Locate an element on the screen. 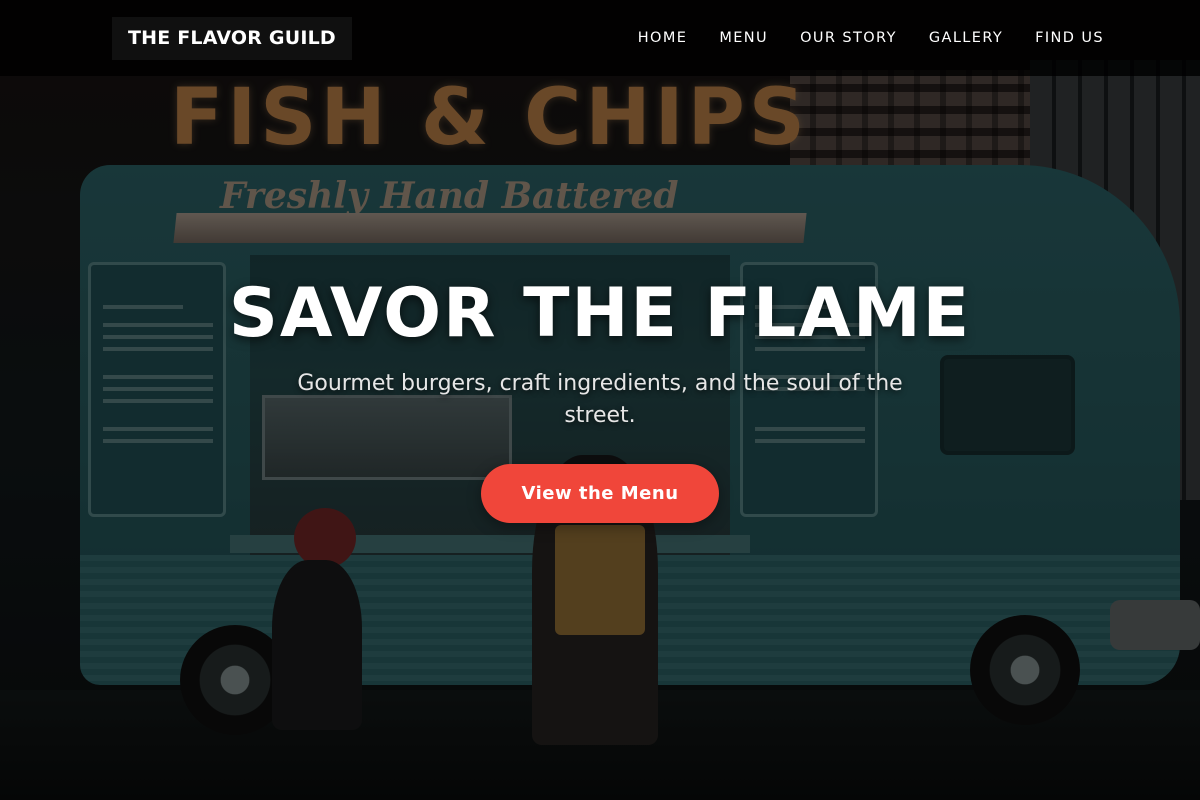 The width and height of the screenshot is (1200, 800). nav-link-our-story: OUR STORY is located at coordinates (848, 38).